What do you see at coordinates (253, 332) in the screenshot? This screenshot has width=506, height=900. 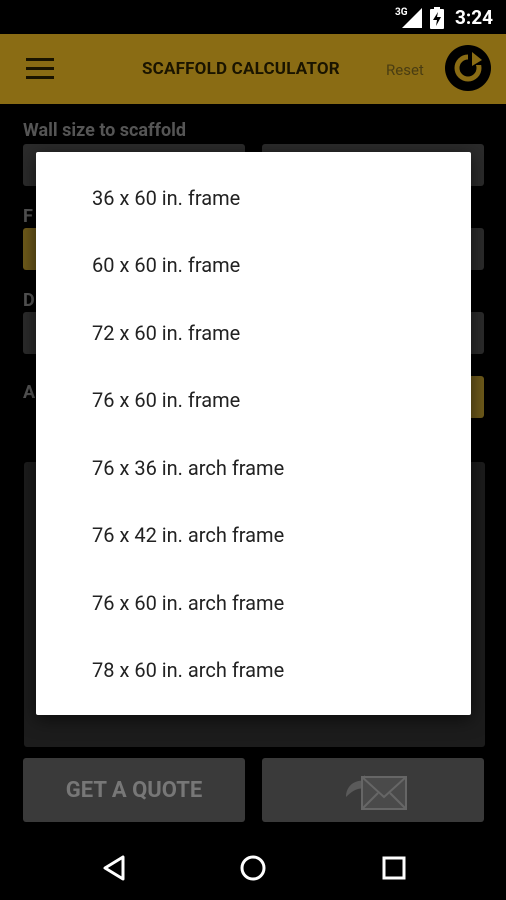 I see `option-72x60-frame: 72 x 60 in. frame` at bounding box center [253, 332].